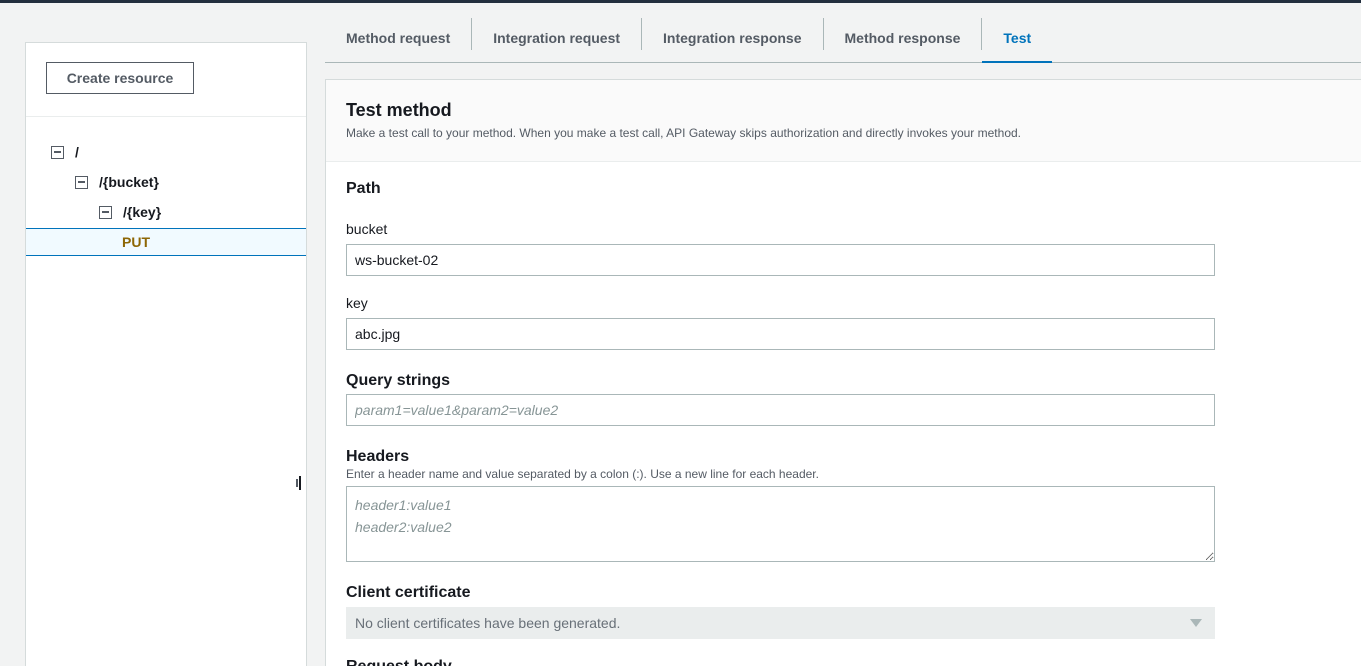  What do you see at coordinates (398, 380) in the screenshot?
I see `query-strings-title: Query strings` at bounding box center [398, 380].